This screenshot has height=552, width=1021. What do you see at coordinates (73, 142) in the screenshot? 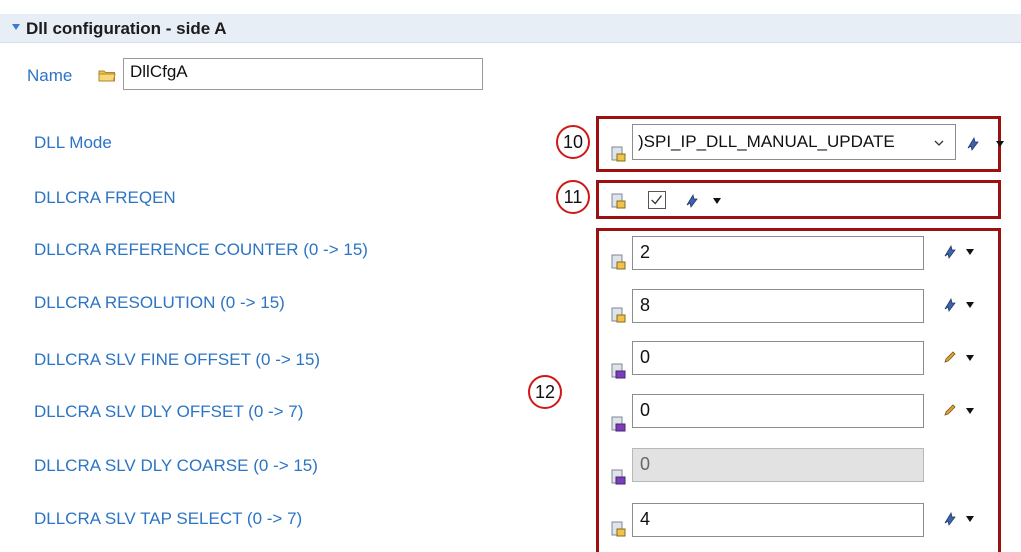
I see `dll-mode-label: DLL Mode` at bounding box center [73, 142].